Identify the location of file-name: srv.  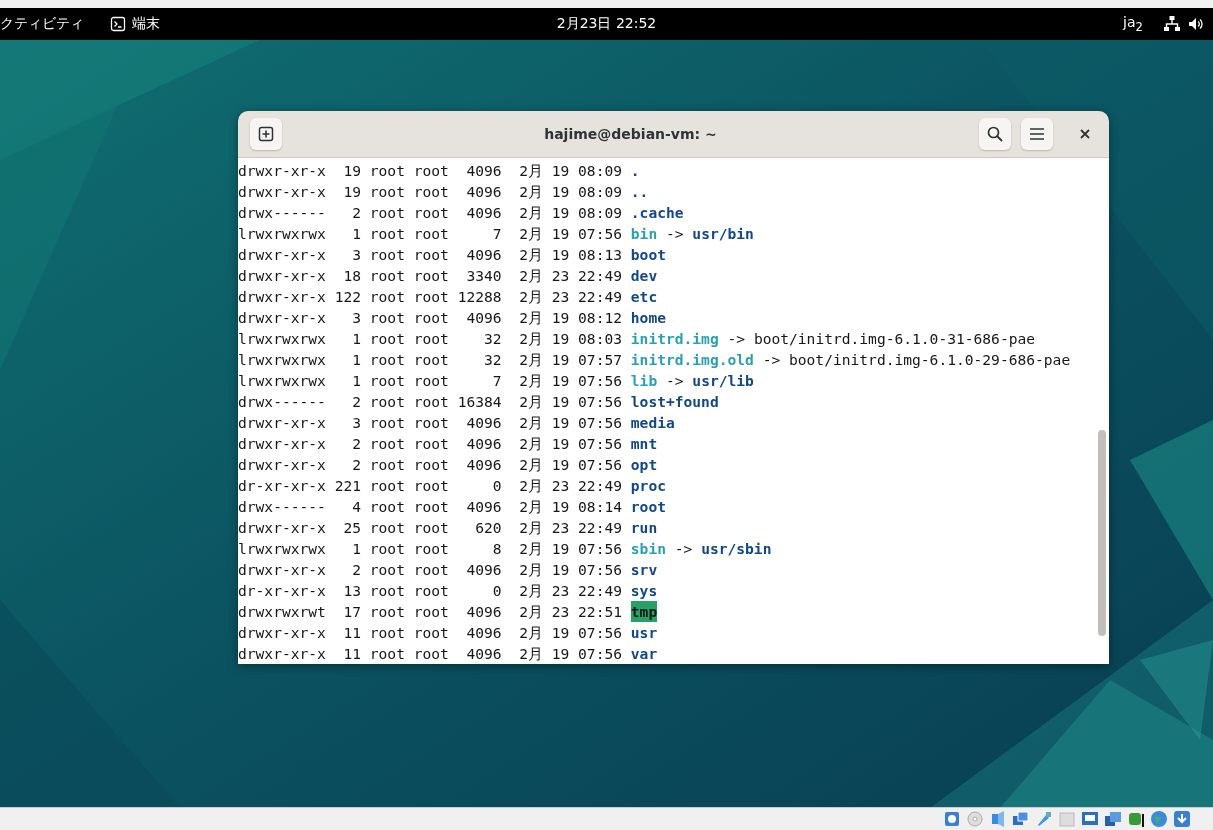
(644, 570).